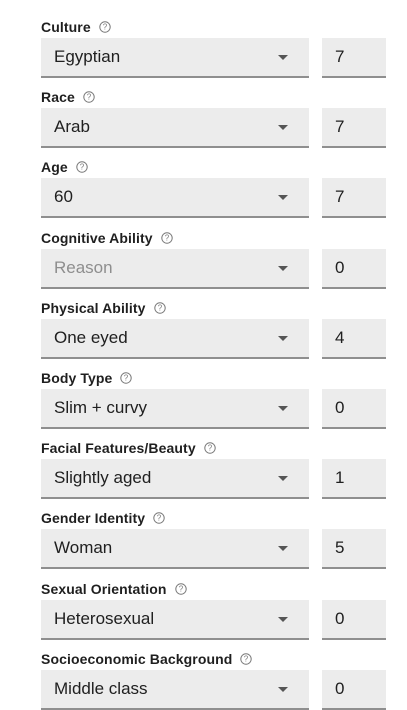  What do you see at coordinates (54, 167) in the screenshot?
I see `field-label: Age` at bounding box center [54, 167].